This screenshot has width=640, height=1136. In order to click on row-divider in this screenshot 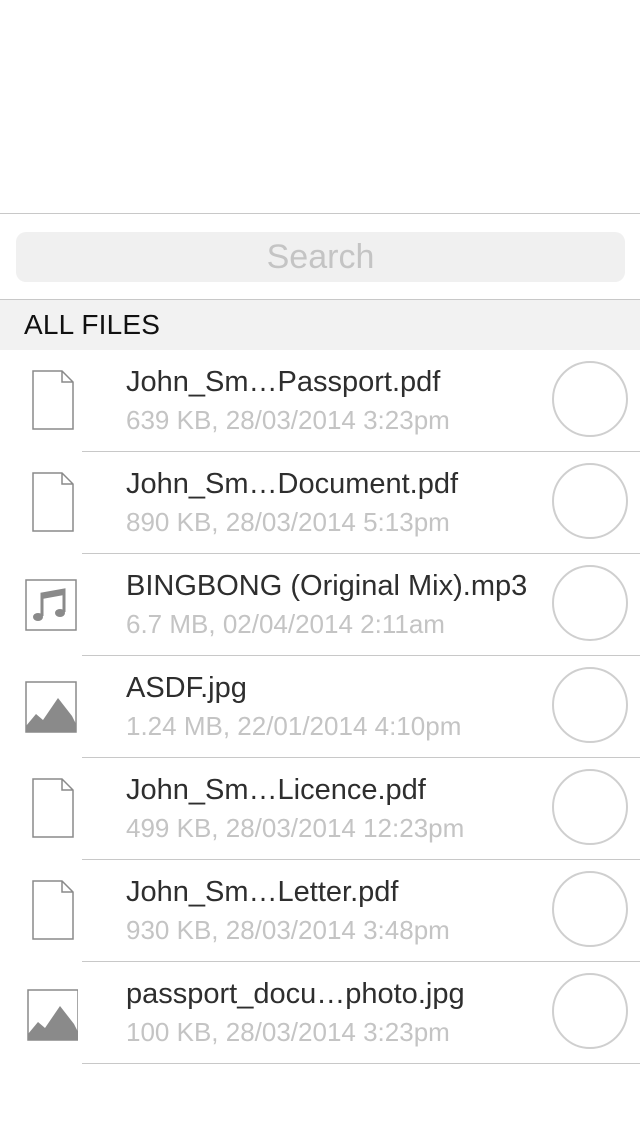, I will do `click(361, 1063)`.